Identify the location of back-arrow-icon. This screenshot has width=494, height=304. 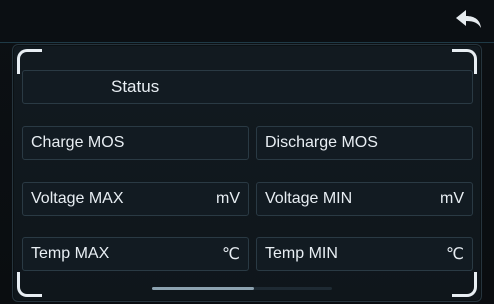
(468, 19).